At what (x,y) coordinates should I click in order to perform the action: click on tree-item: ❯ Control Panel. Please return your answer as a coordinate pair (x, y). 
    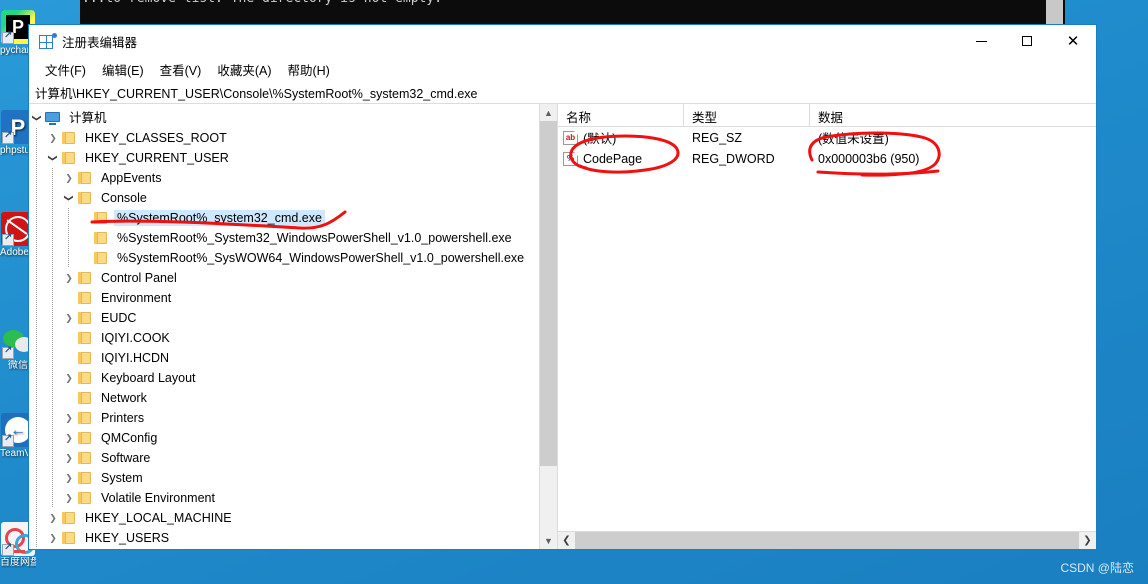
    Looking at the image, I should click on (284, 278).